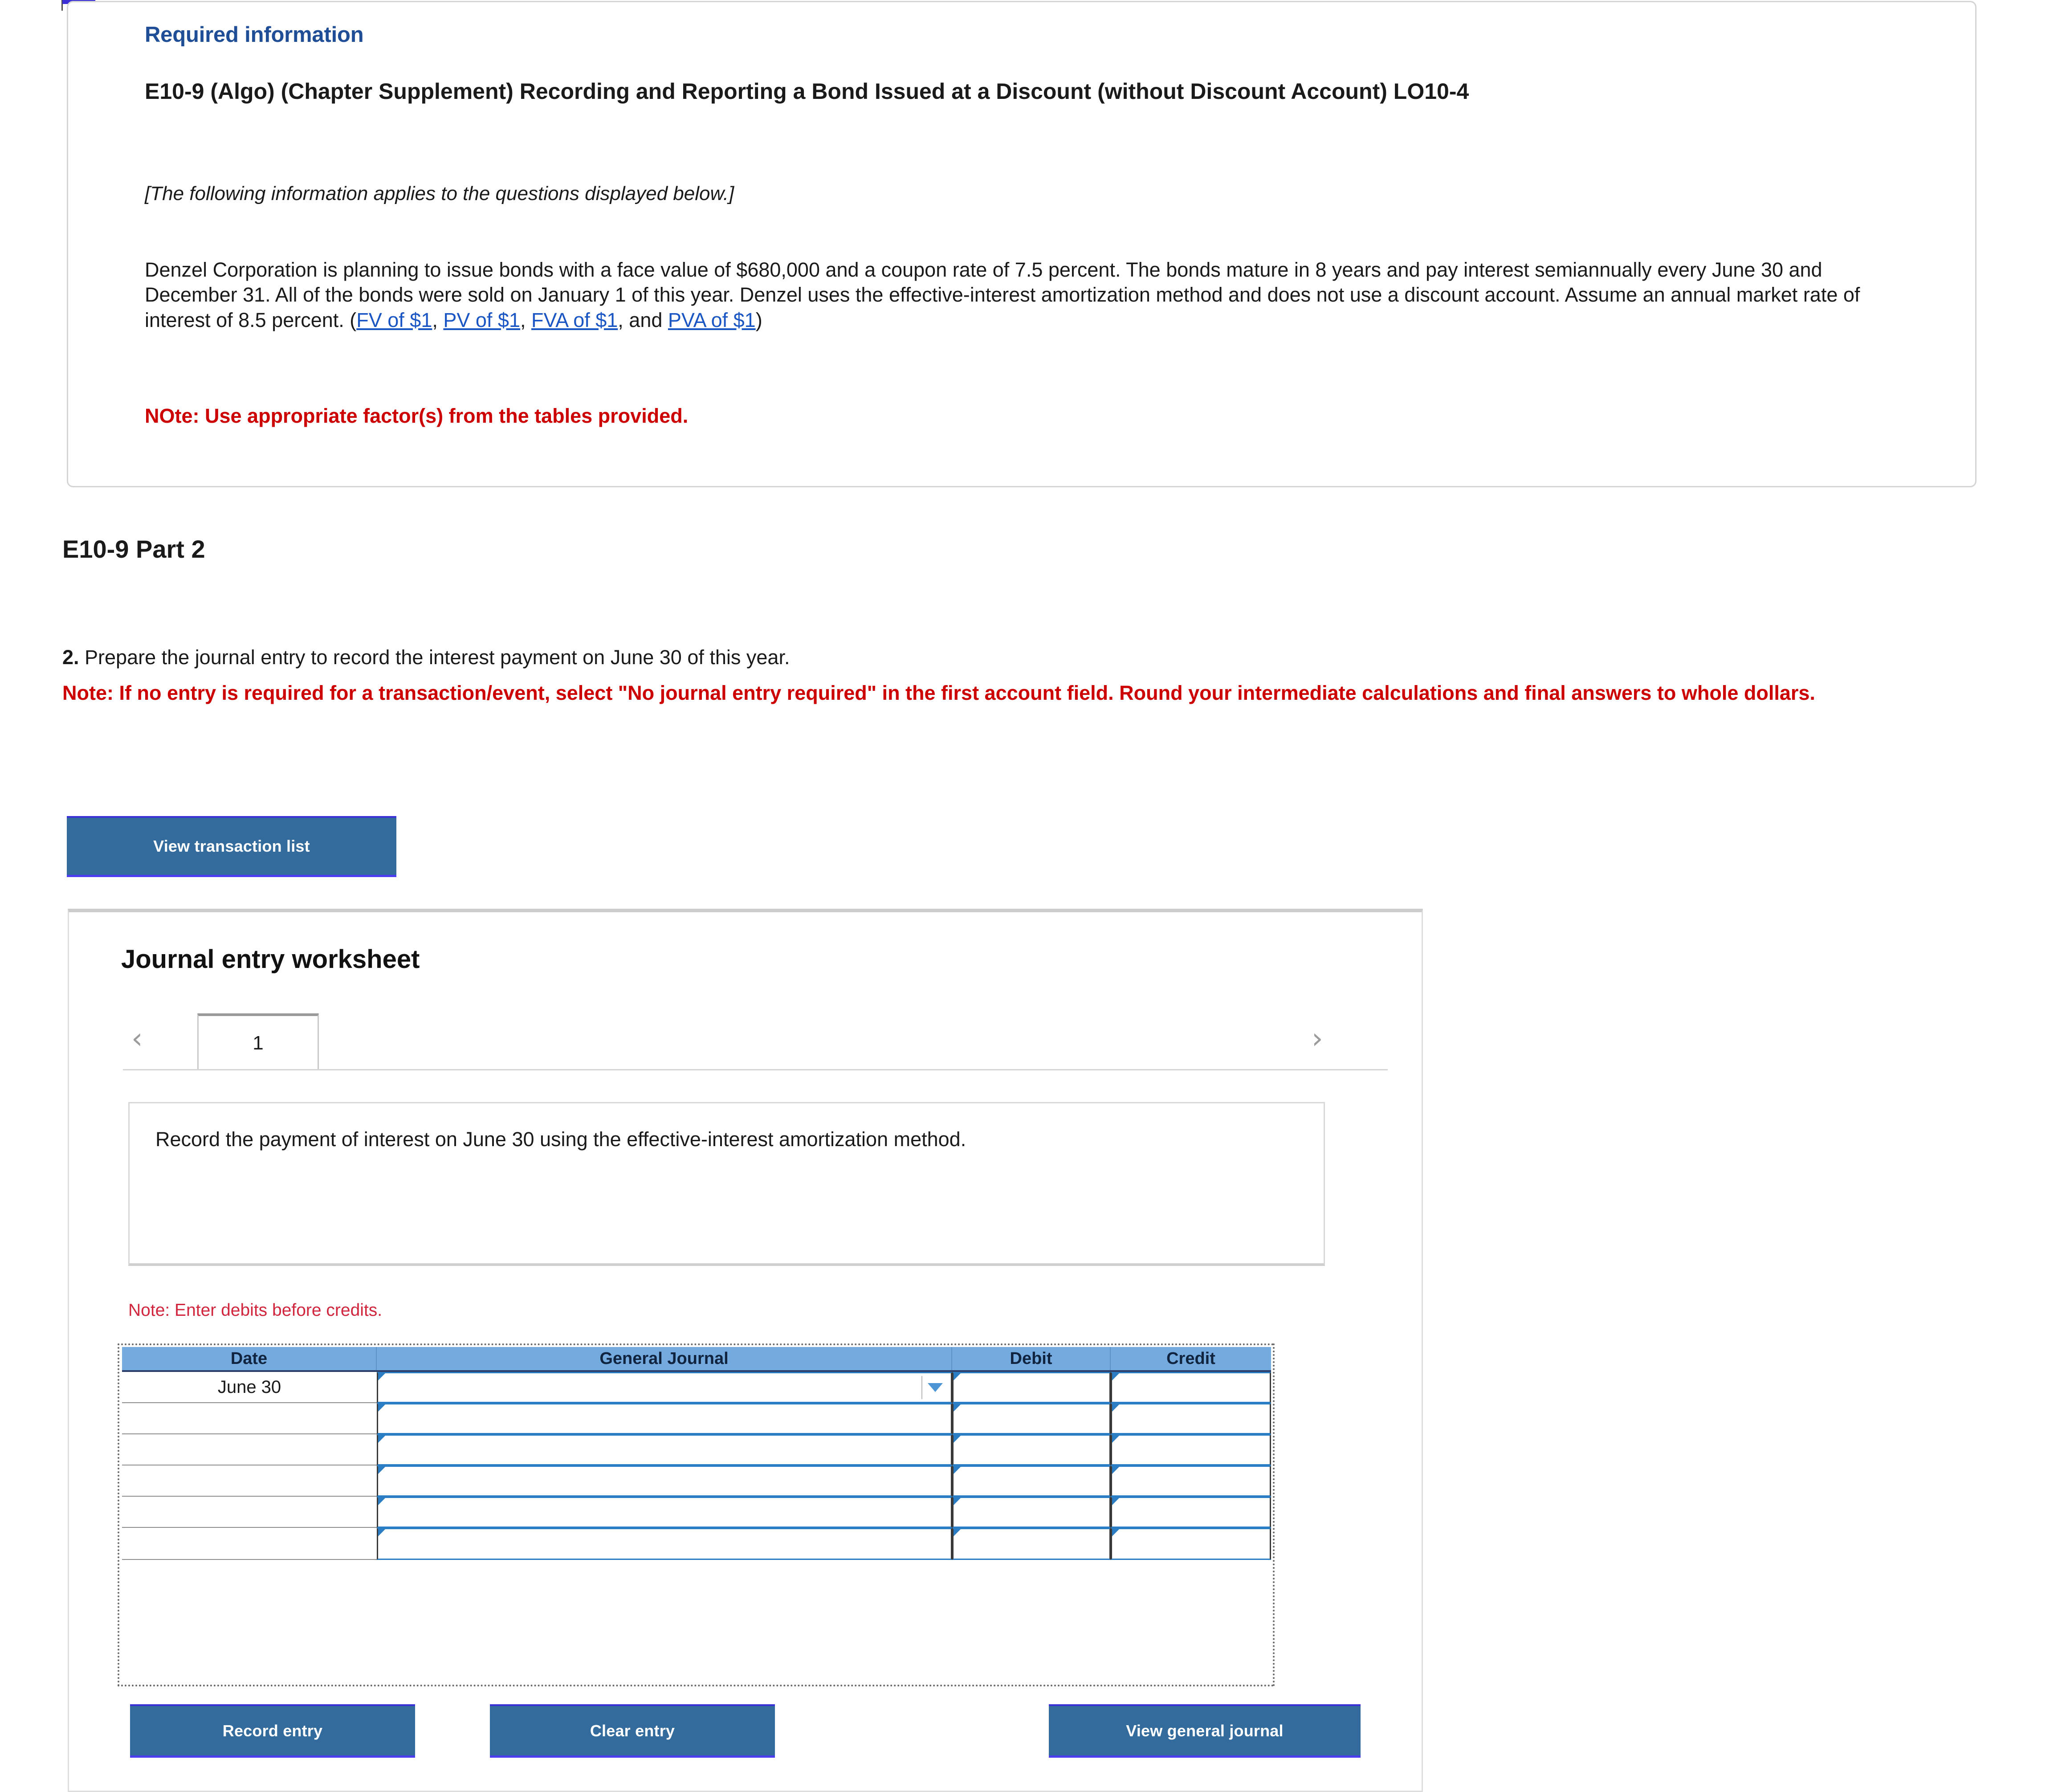 The width and height of the screenshot is (2058, 1792). I want to click on column-header-general-journal: General Journal, so click(664, 1358).